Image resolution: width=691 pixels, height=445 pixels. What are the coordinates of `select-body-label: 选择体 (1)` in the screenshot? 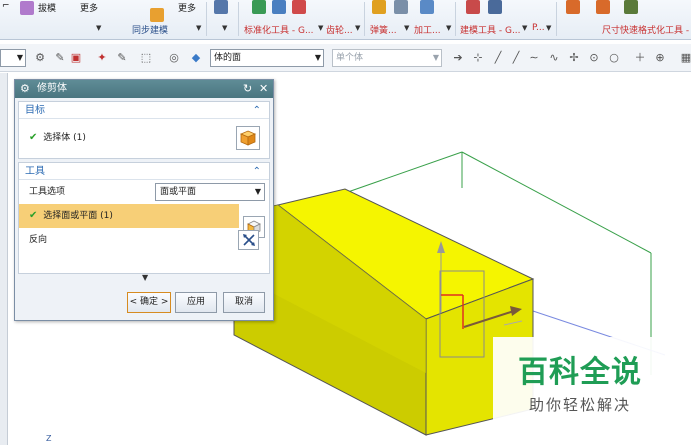 It's located at (64, 138).